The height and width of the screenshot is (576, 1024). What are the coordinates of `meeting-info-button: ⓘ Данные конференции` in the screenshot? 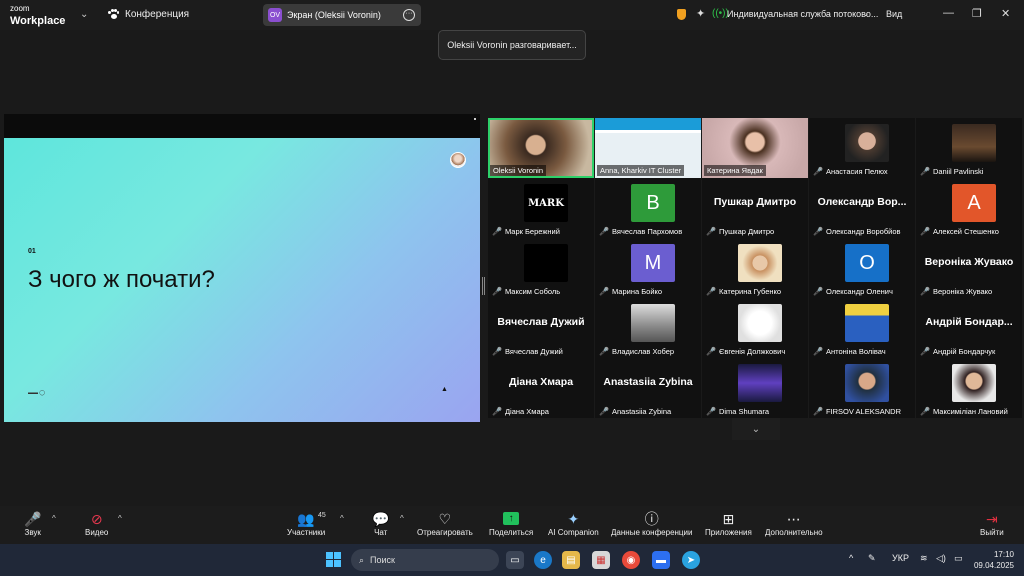 It's located at (651, 523).